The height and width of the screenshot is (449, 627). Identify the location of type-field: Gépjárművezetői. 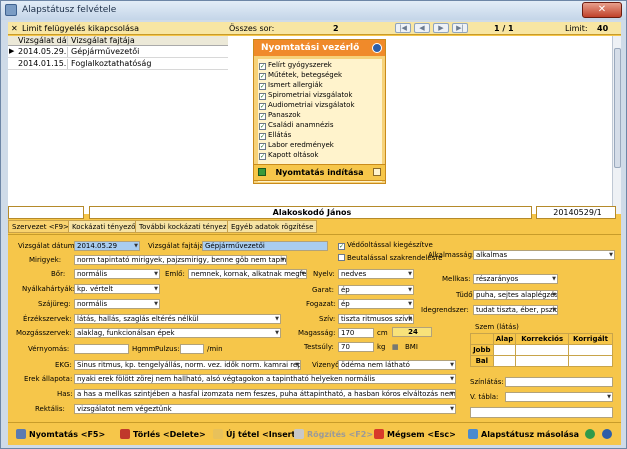
(265, 246).